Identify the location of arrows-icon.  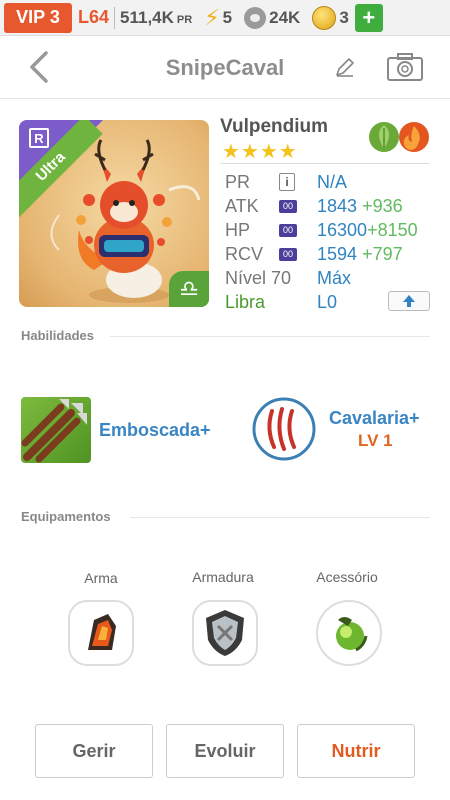
(54, 431).